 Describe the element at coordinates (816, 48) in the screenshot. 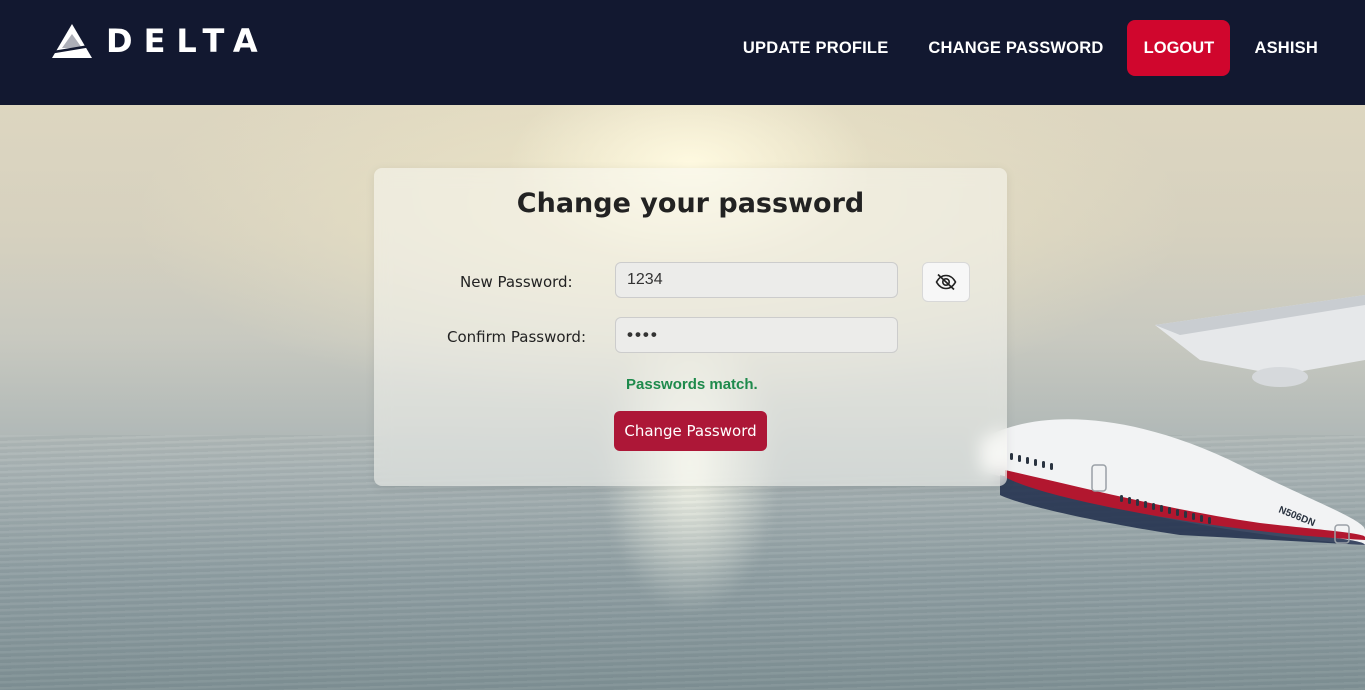

I see `nav-update-profile: UPDATE PROFILE` at that location.